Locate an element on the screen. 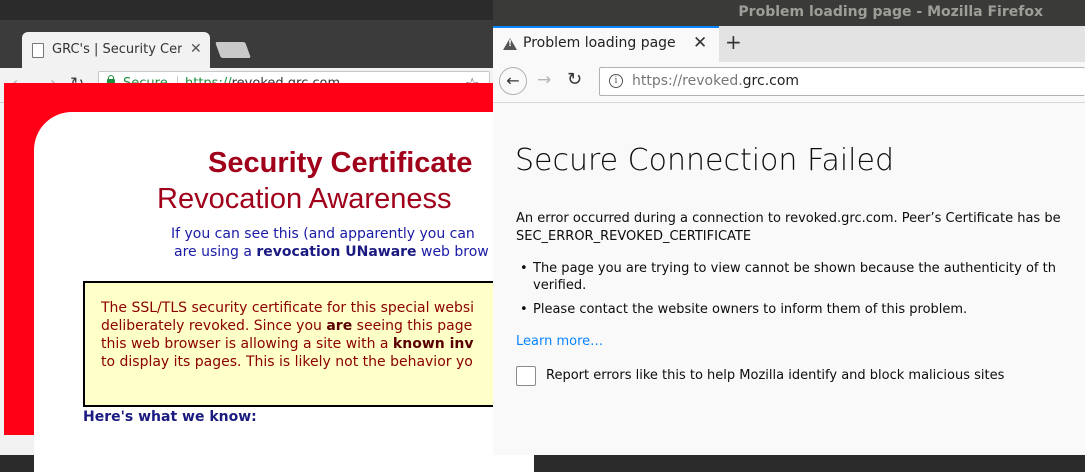 This screenshot has width=1085, height=472. intro-emphasis: revocation UNaware is located at coordinates (336, 252).